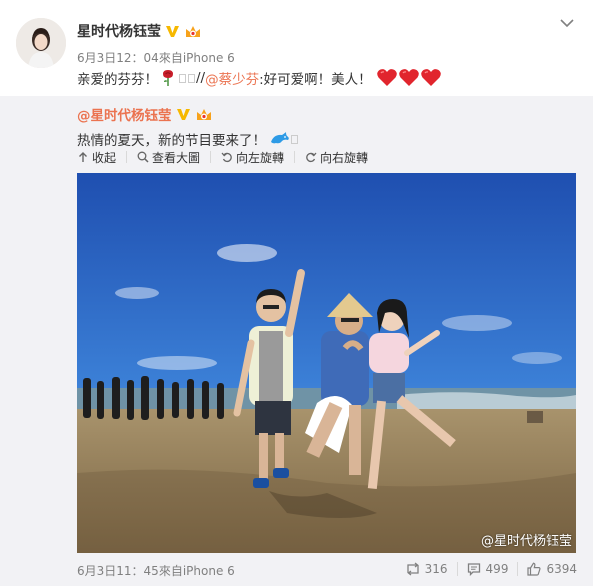 This screenshot has width=593, height=586. Describe the element at coordinates (473, 569) in the screenshot. I see `comment-icon` at that location.